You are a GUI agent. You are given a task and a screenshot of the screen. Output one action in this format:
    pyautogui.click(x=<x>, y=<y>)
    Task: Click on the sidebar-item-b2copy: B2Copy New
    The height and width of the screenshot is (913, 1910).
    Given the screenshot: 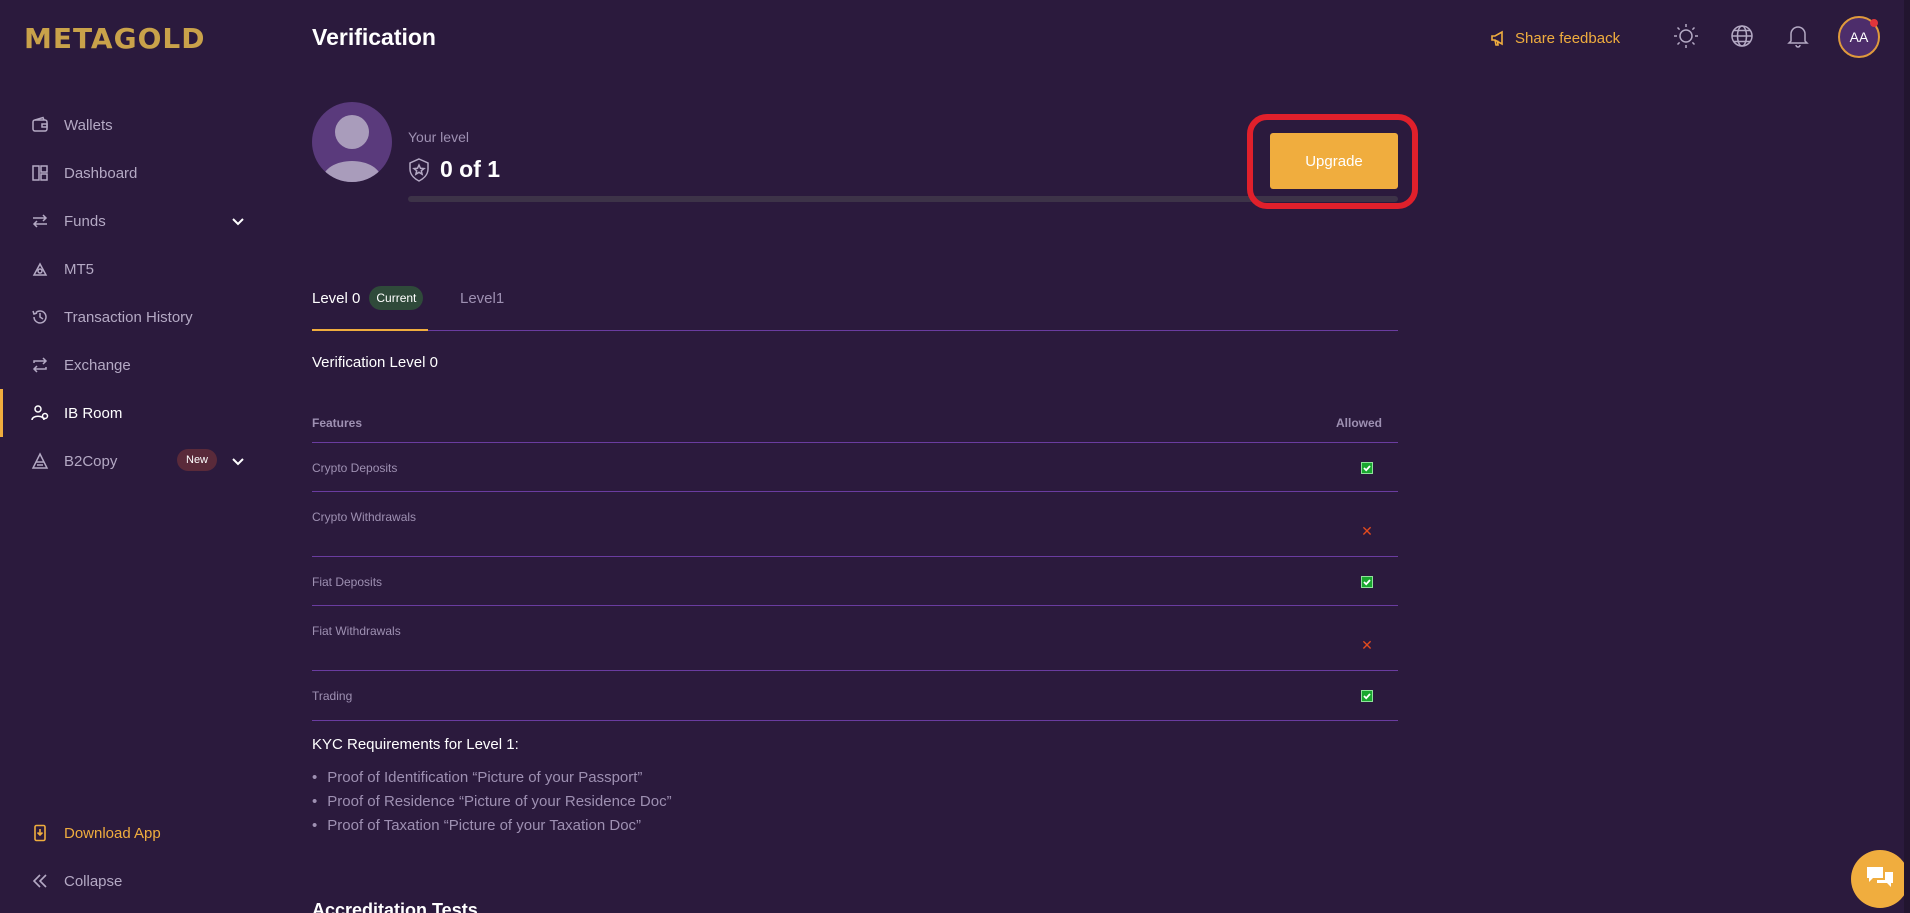 What is the action you would take?
    pyautogui.click(x=137, y=461)
    